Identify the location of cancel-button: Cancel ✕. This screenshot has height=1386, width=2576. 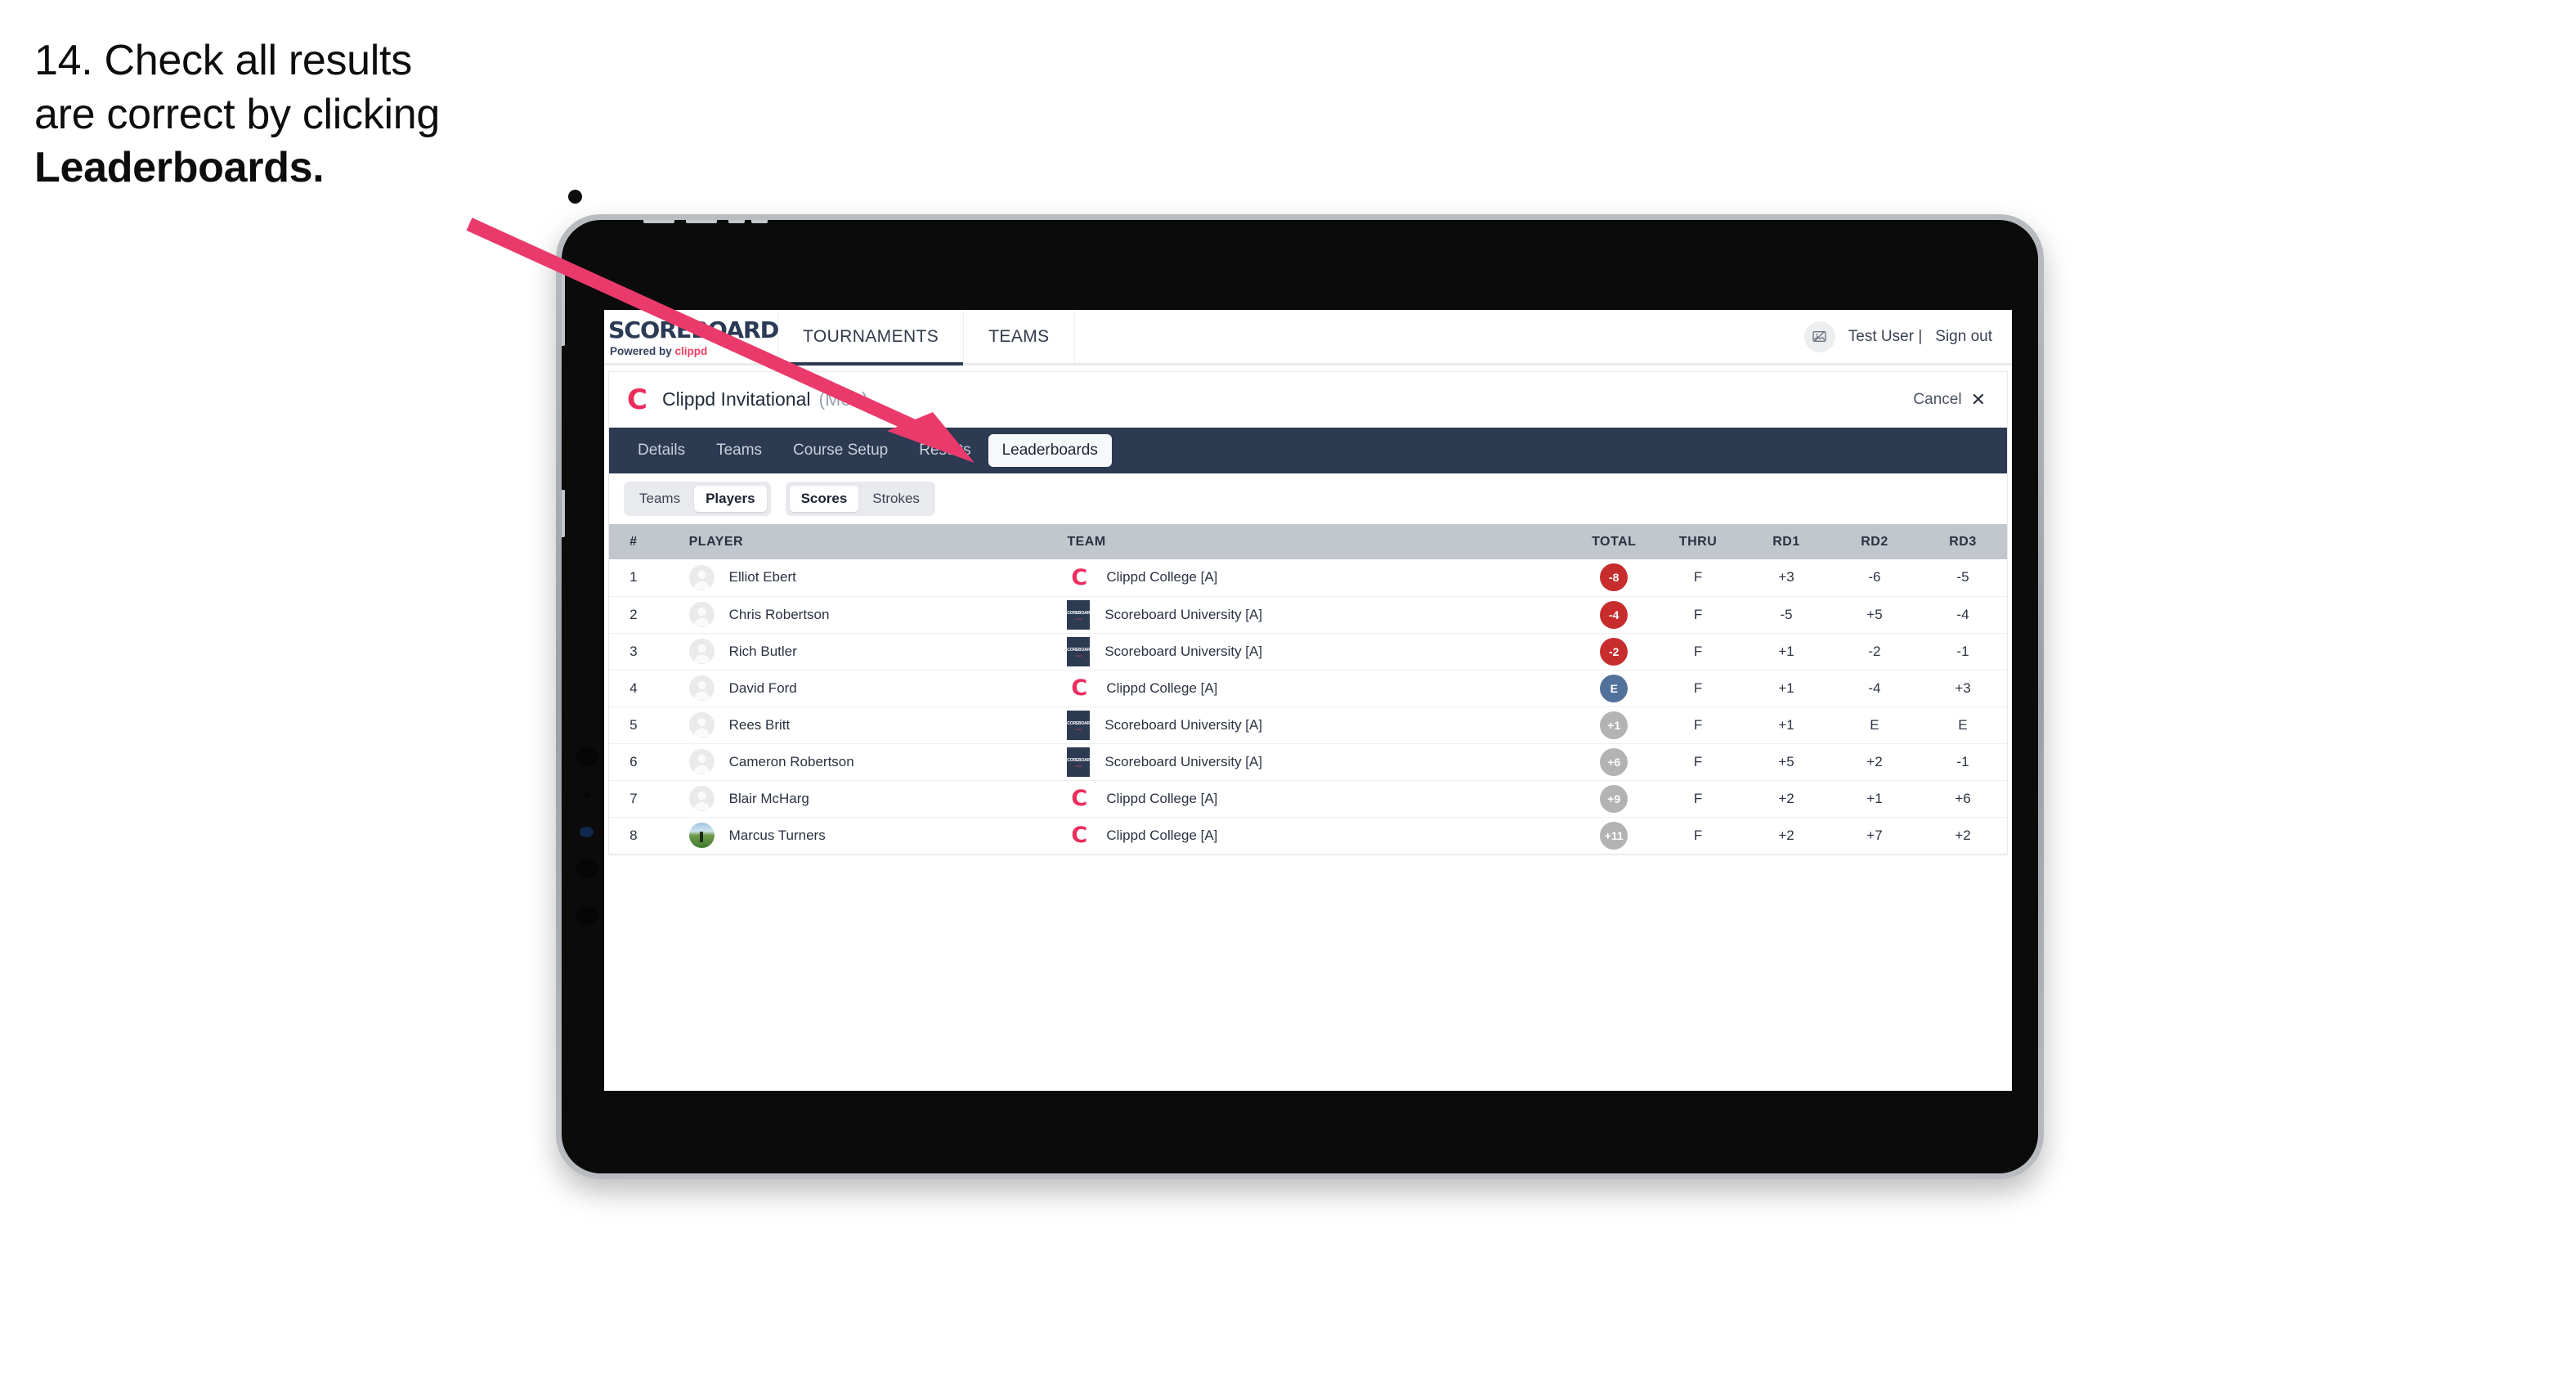
(1949, 399).